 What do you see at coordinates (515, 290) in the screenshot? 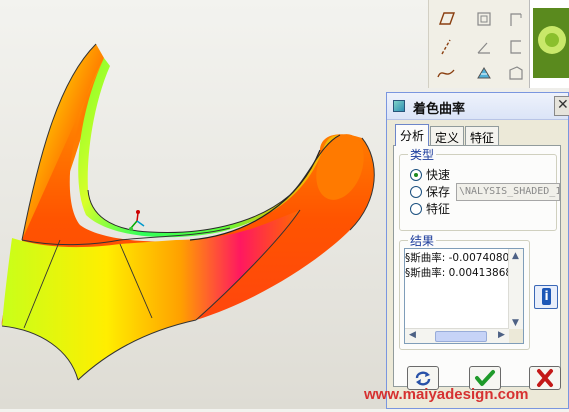
I see `results-vertical-scrollbar: ▲ ▼` at bounding box center [515, 290].